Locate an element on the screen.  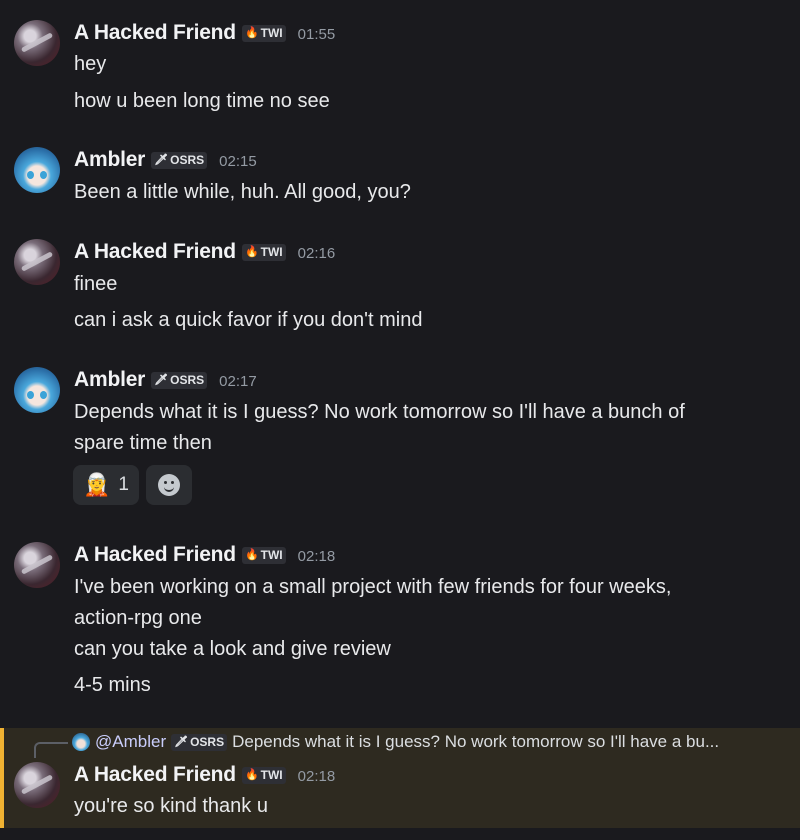
message-header: Ambler 🗡 OSRS 02:15 is located at coordinates (165, 160).